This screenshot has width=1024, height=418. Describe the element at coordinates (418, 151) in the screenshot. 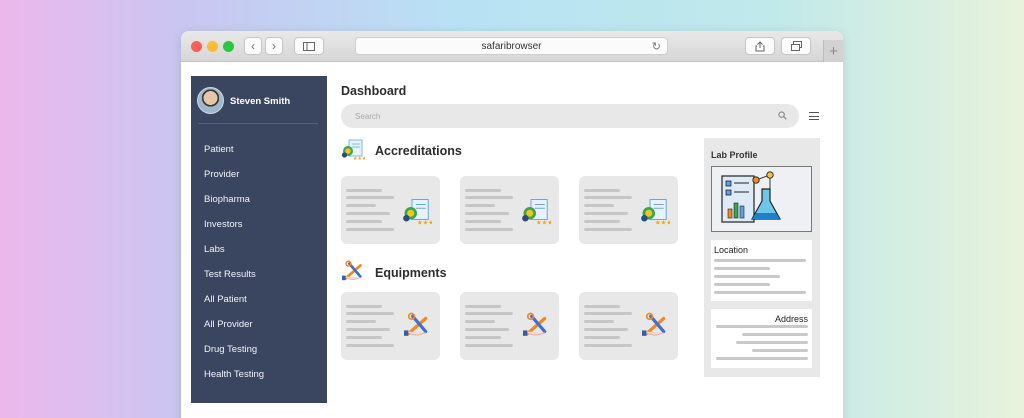

I see `section-title-accreditations: Accreditations` at that location.